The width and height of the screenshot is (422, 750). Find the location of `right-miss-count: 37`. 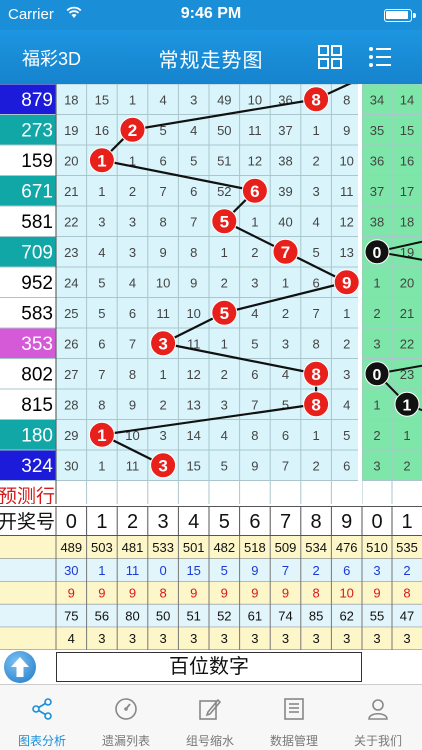

right-miss-count: 37 is located at coordinates (377, 191).